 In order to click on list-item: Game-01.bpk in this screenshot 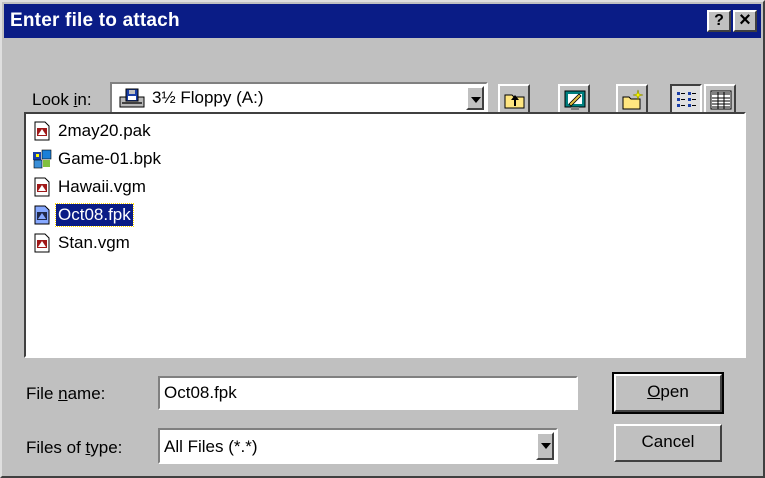, I will do `click(97, 159)`.